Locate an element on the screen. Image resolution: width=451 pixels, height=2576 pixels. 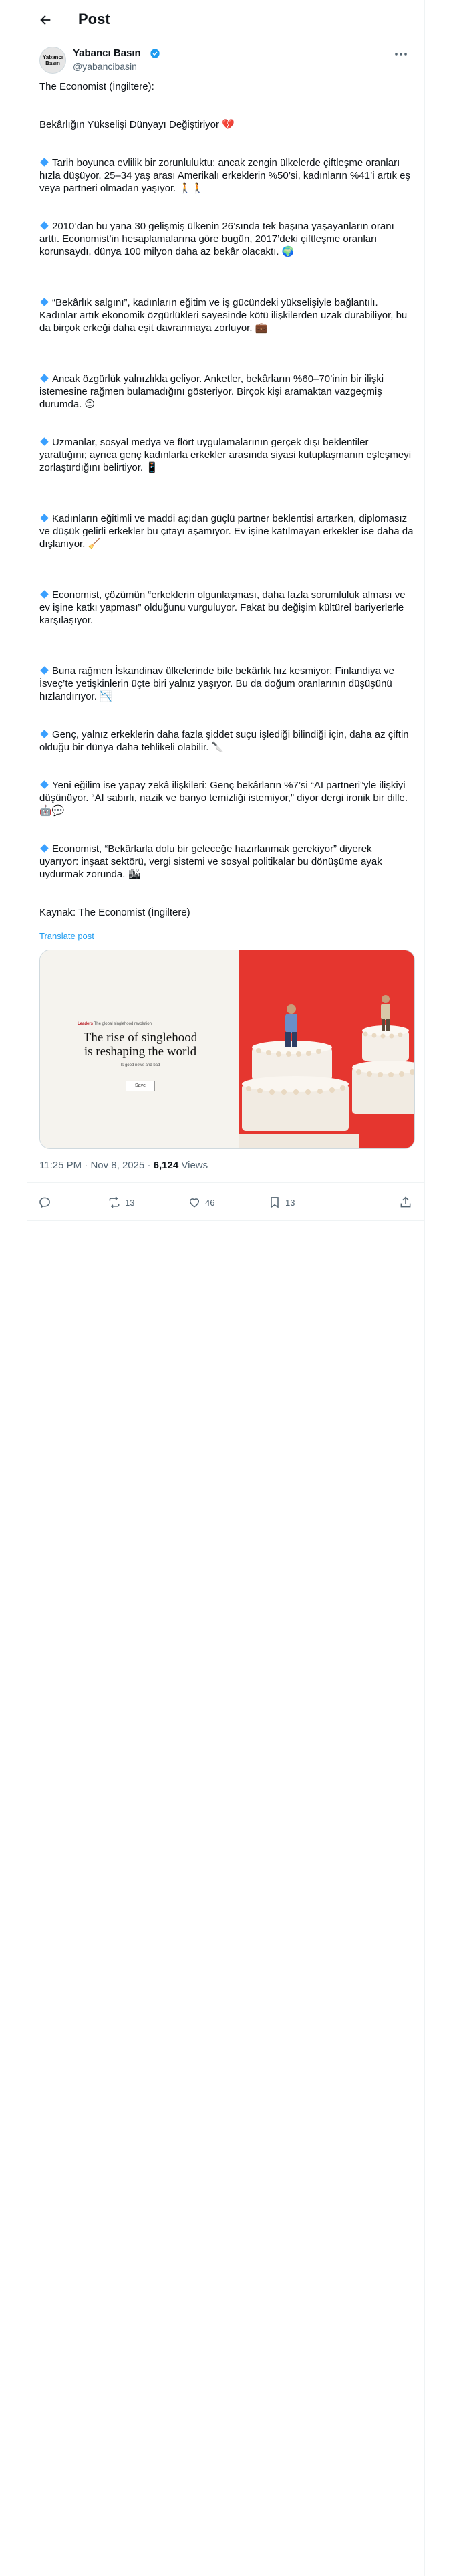
repost-button: 13 is located at coordinates (121, 1202).